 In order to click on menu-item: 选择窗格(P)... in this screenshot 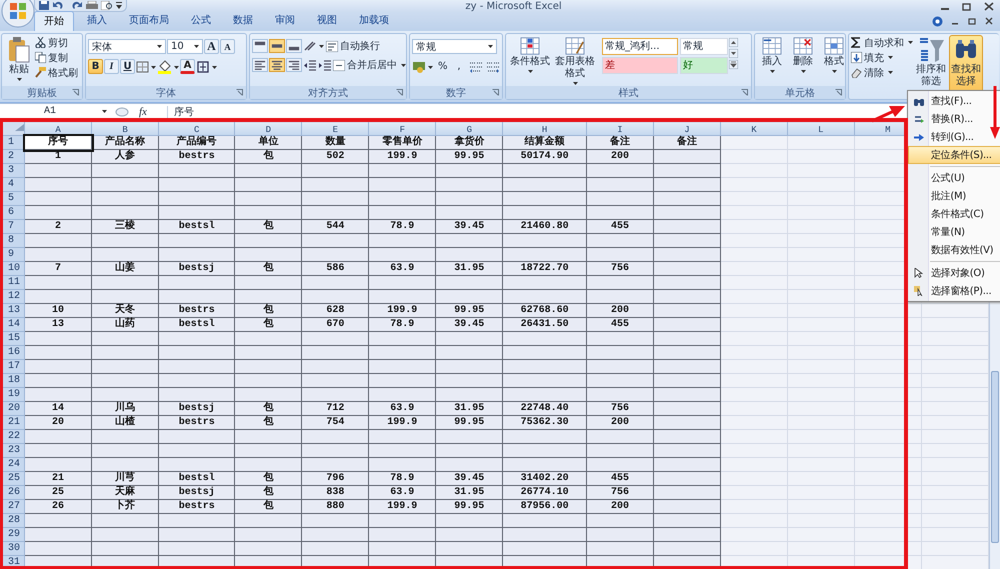, I will do `click(954, 291)`.